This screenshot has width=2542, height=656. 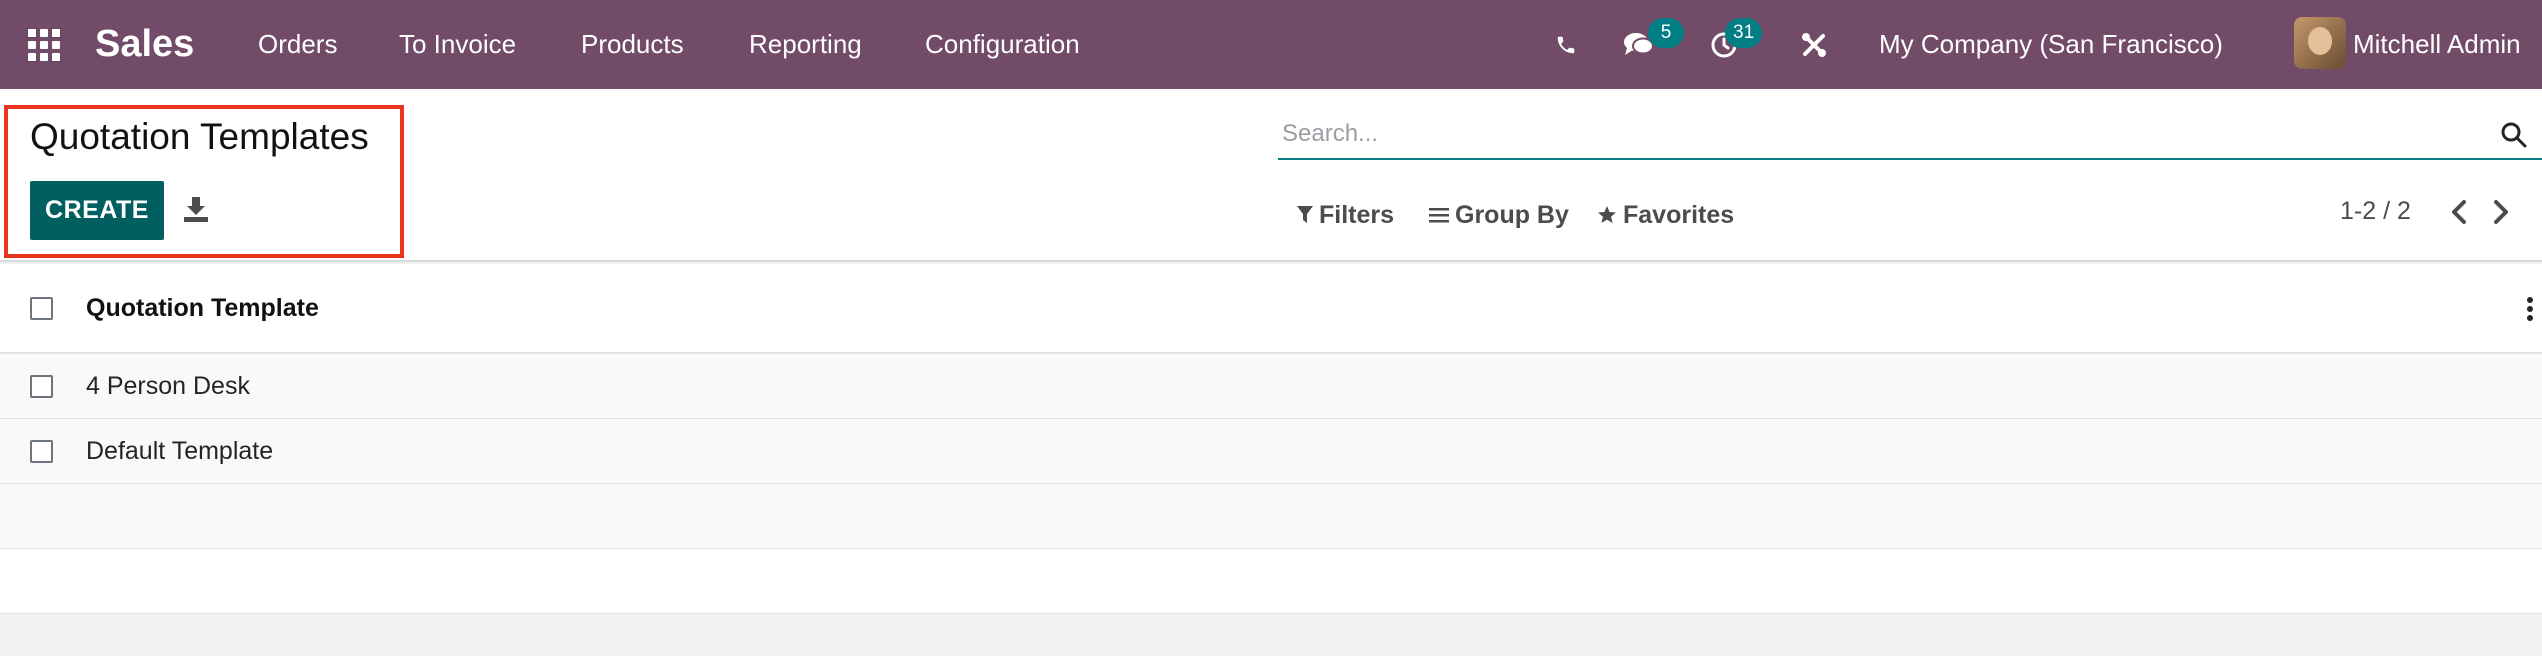 I want to click on list-header: Quotation Template, so click(x=1271, y=309).